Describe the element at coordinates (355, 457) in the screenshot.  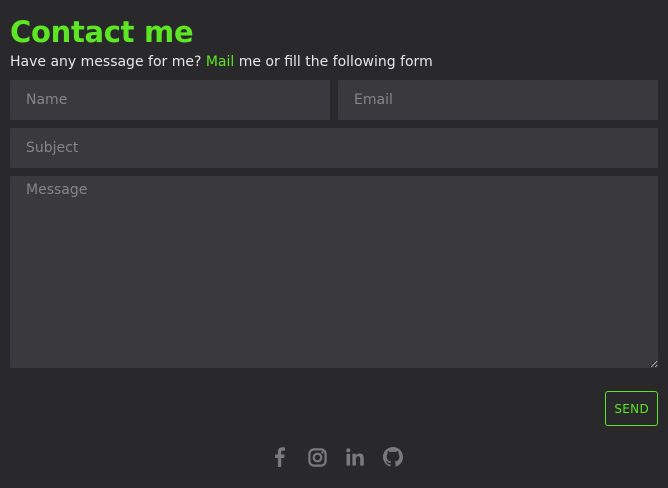
I see `linkedin-icon` at that location.